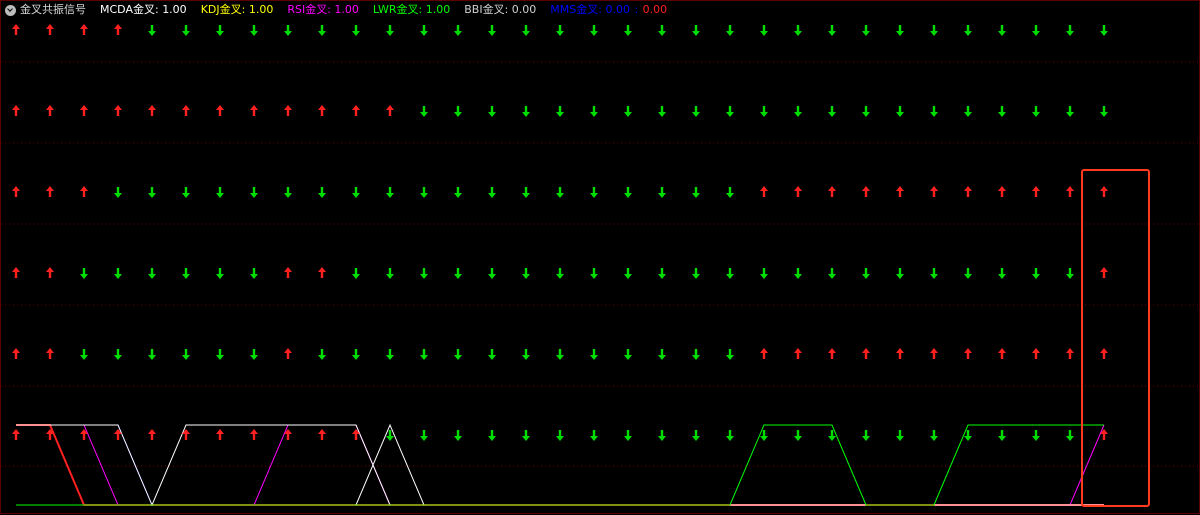 The image size is (1200, 515). What do you see at coordinates (655, 9) in the screenshot?
I see `legend-value-2: 0.00` at bounding box center [655, 9].